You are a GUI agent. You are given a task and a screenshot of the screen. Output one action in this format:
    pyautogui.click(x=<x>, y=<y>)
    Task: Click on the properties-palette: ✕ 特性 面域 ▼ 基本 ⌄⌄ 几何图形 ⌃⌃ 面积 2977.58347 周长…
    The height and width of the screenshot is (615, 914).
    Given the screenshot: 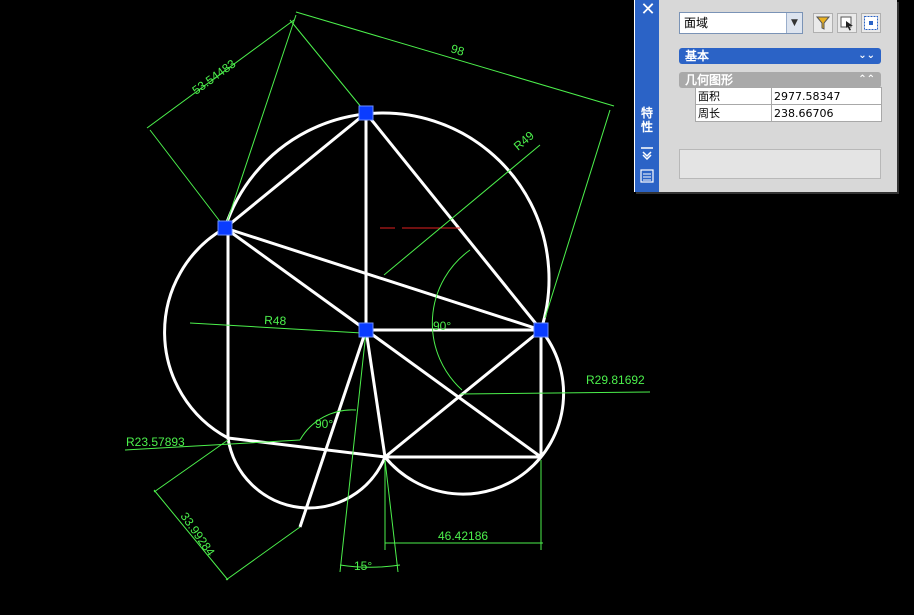 What is the action you would take?
    pyautogui.click(x=765, y=96)
    